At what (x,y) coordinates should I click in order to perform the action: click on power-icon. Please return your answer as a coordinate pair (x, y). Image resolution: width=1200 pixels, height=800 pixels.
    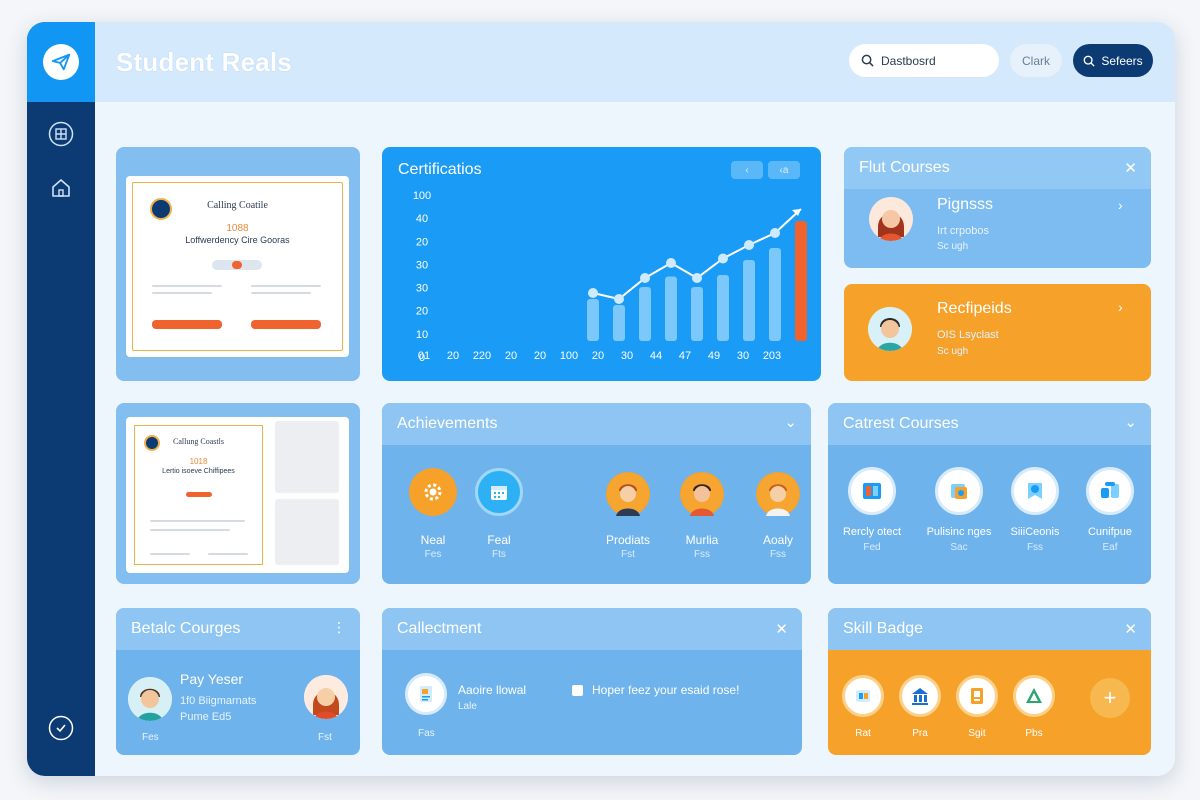
    Looking at the image, I should click on (61, 728).